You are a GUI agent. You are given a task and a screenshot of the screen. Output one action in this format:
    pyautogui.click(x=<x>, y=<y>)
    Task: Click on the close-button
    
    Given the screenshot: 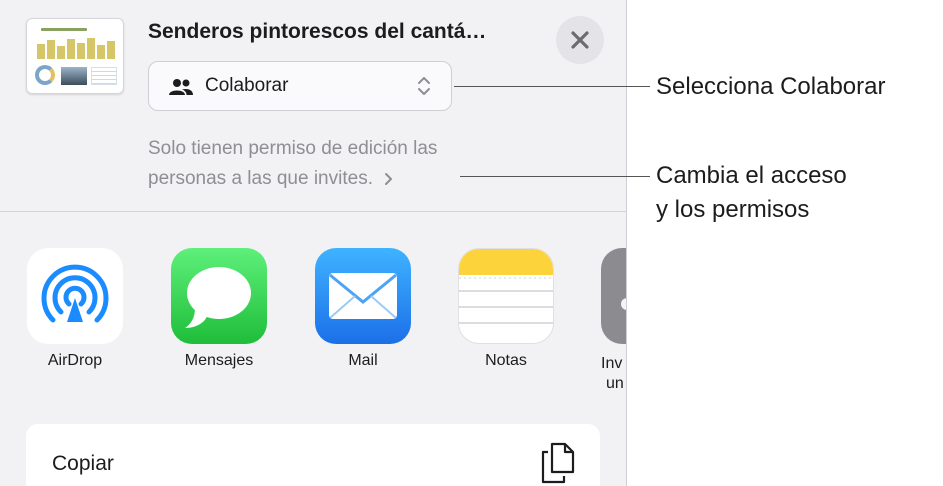 What is the action you would take?
    pyautogui.click(x=580, y=40)
    